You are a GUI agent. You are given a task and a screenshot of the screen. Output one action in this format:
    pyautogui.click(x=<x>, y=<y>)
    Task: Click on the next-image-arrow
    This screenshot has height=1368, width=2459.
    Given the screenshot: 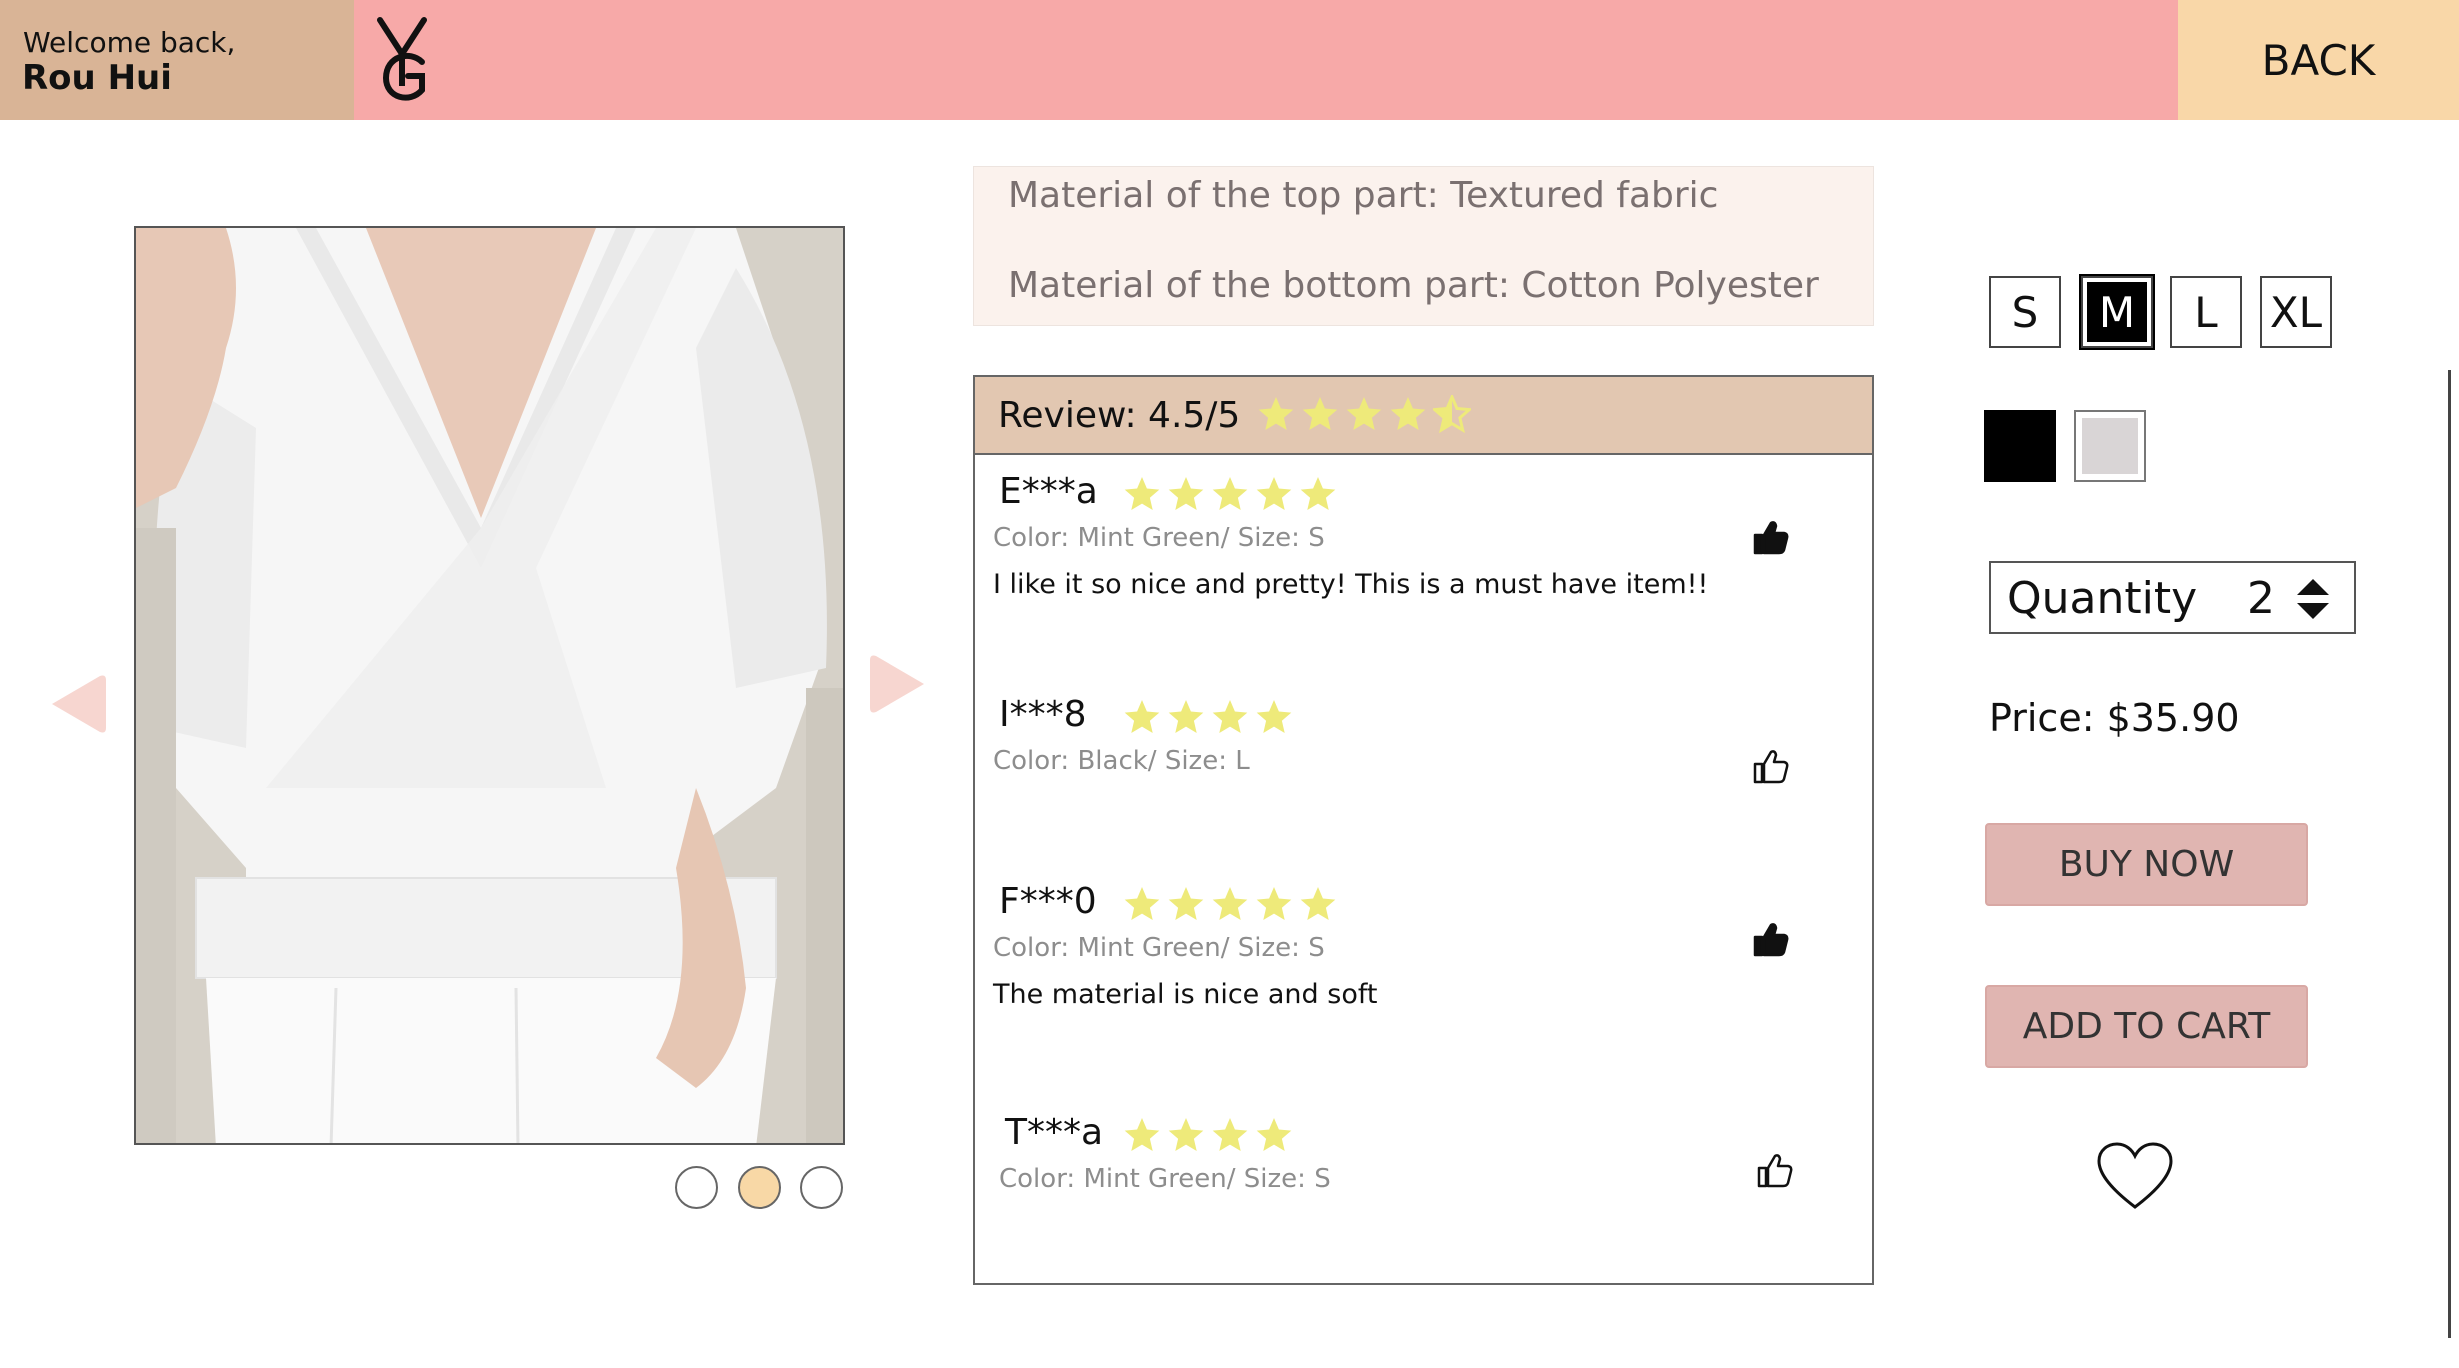 What is the action you would take?
    pyautogui.click(x=898, y=684)
    